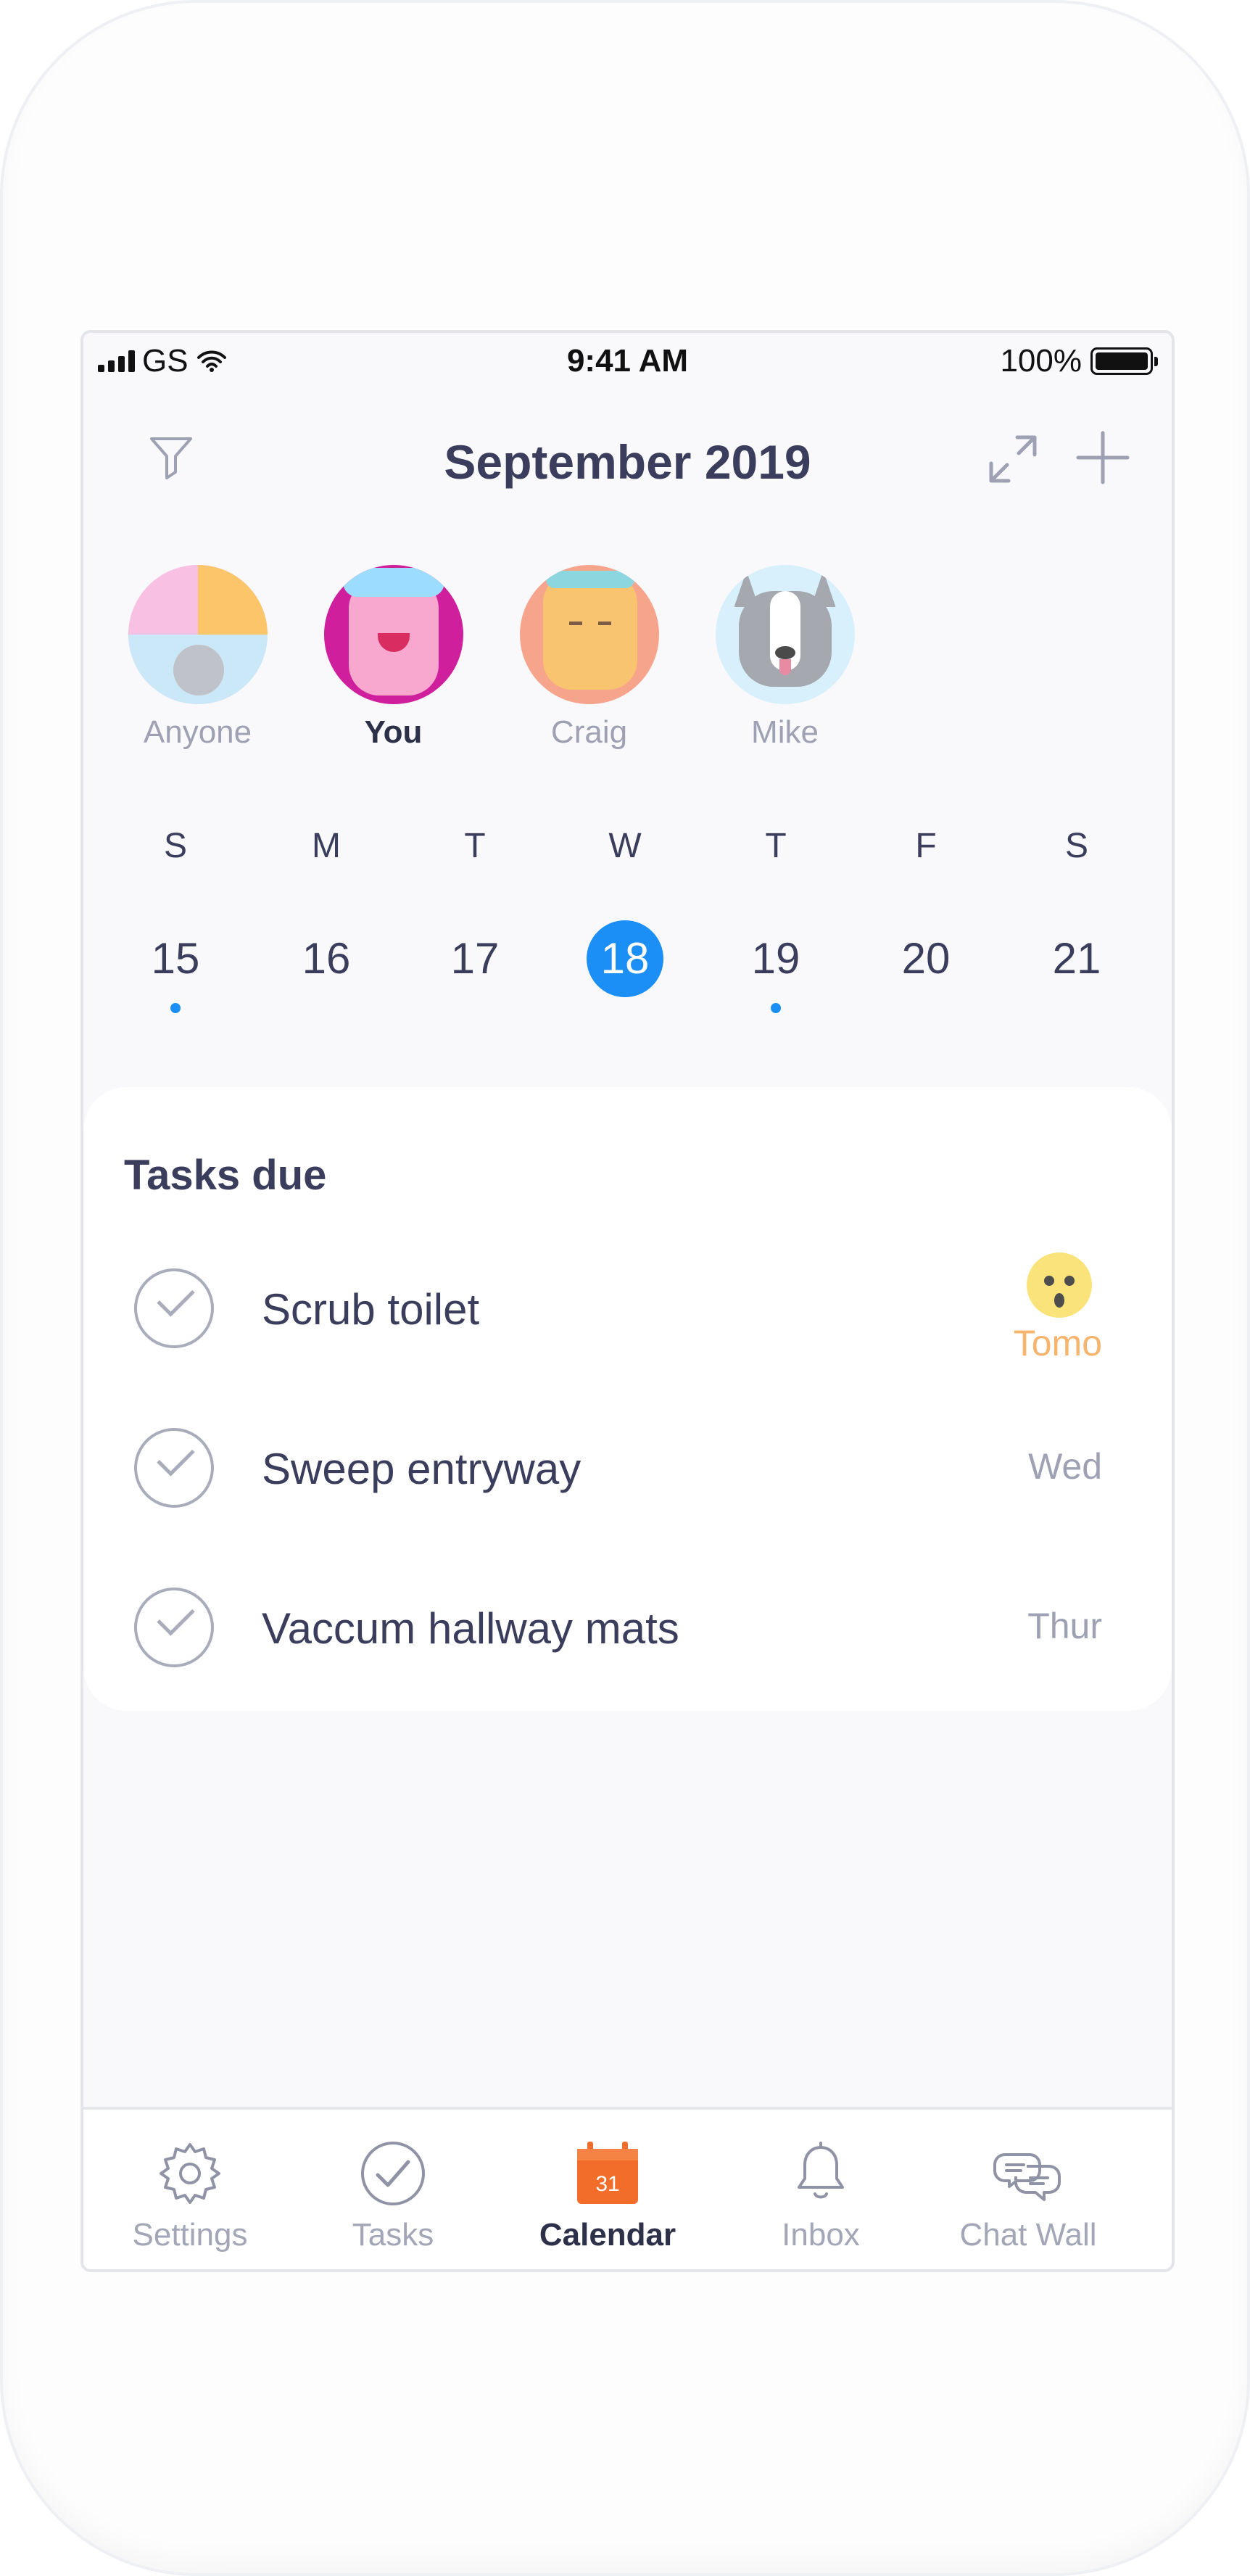  What do you see at coordinates (225, 1175) in the screenshot?
I see `section-title: Tasks due` at bounding box center [225, 1175].